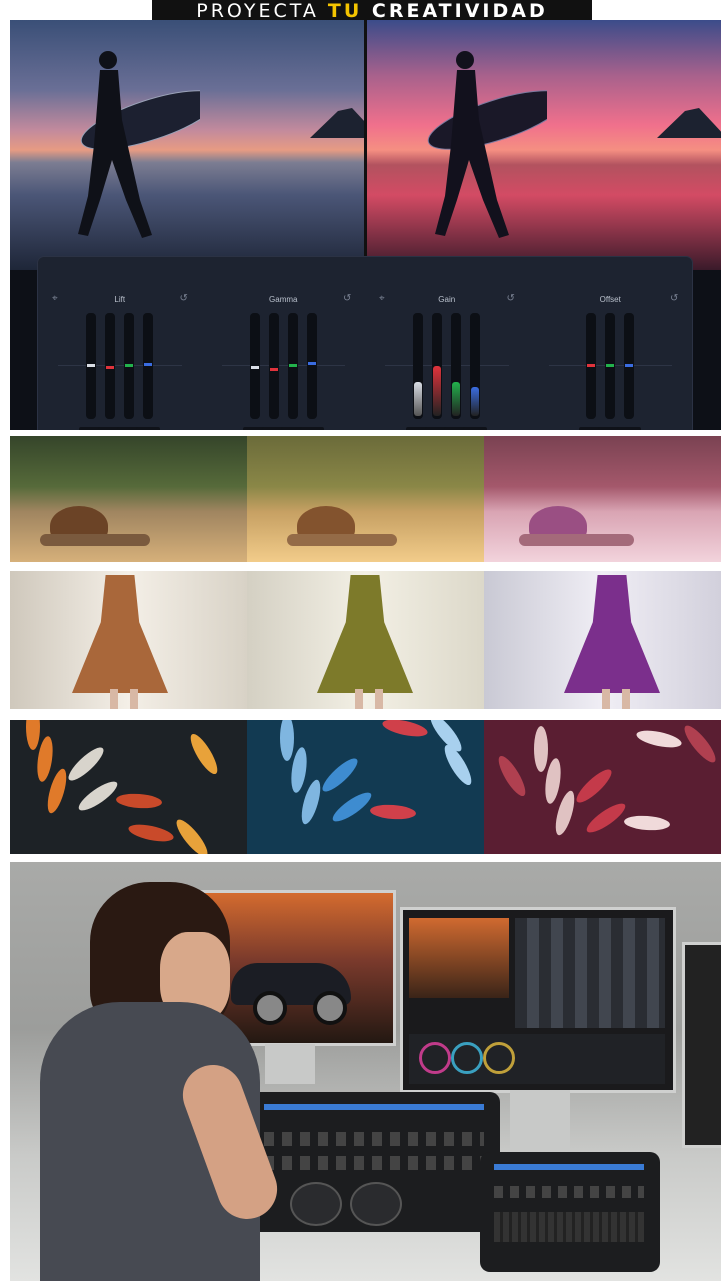  Describe the element at coordinates (629, 428) in the screenshot. I see `blue-value: 25.00` at that location.